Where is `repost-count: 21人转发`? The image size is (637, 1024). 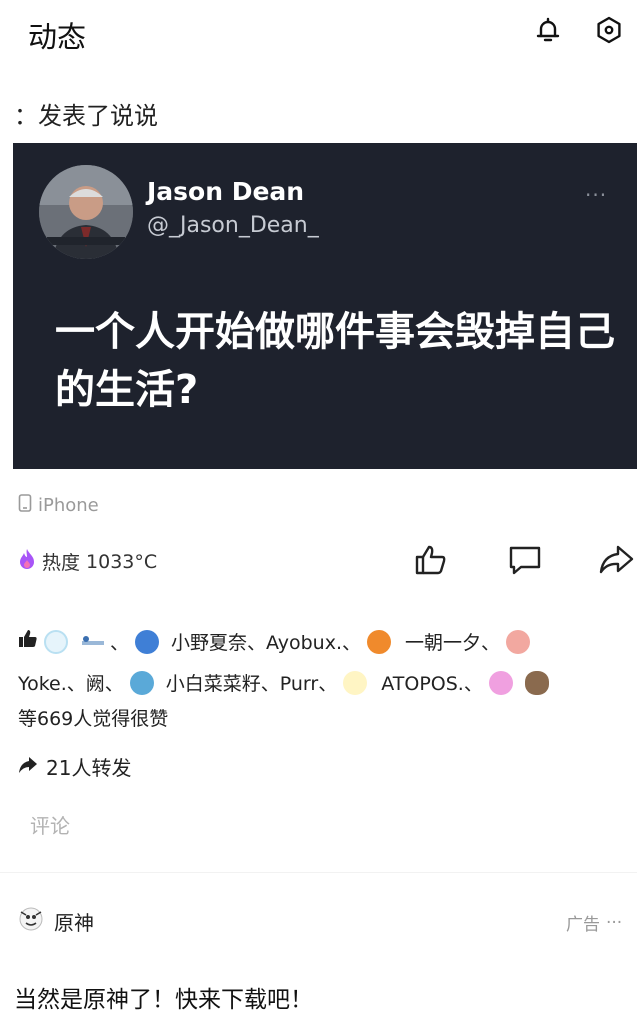
repost-count: 21人转发 is located at coordinates (74, 766).